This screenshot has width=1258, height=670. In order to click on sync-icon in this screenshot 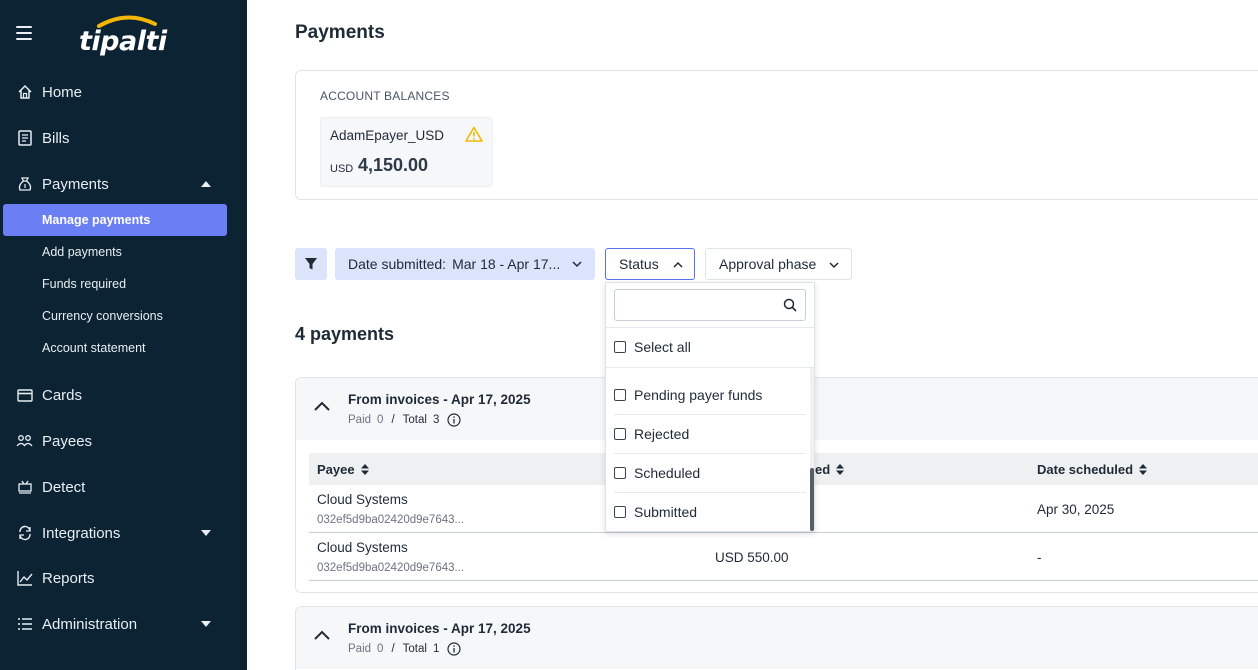, I will do `click(25, 533)`.